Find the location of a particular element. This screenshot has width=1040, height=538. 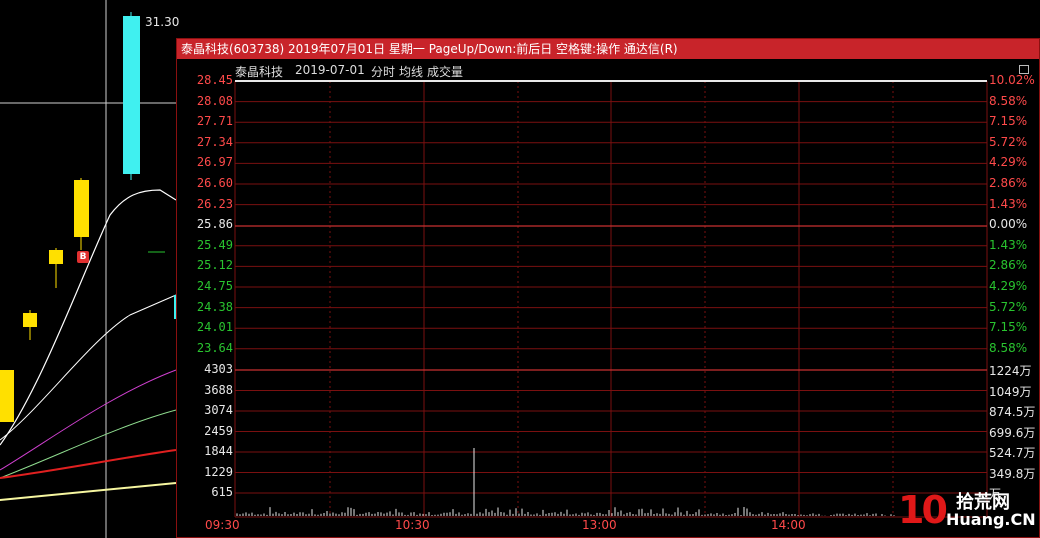

volume-tick-label: 1229 is located at coordinates (218, 471).